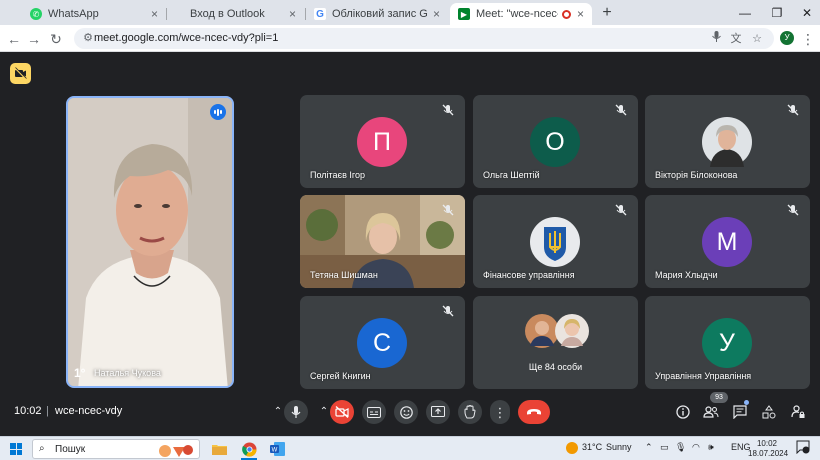  I want to click on avatar: У, so click(727, 343).